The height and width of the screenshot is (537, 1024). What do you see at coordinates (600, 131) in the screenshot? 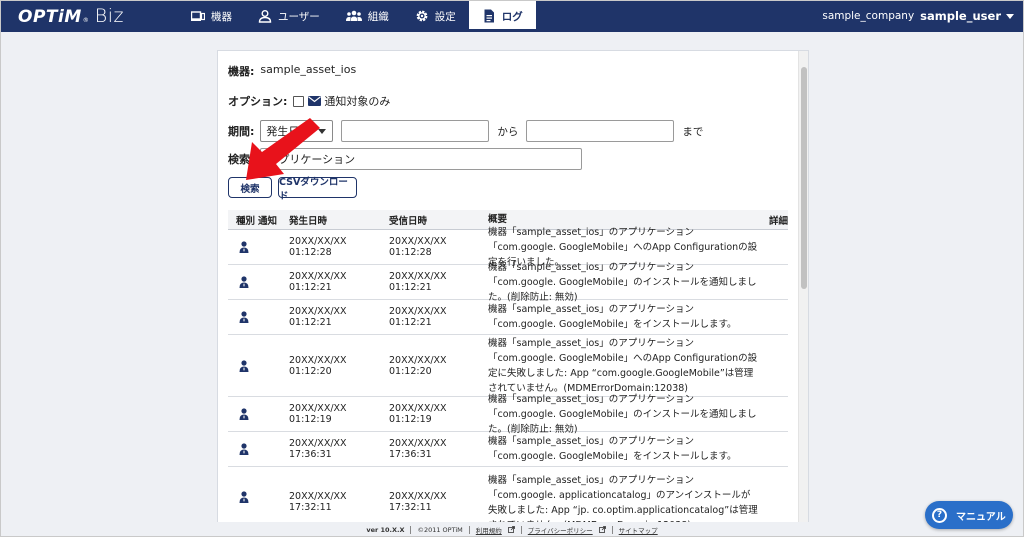
I see `period-to-input` at bounding box center [600, 131].